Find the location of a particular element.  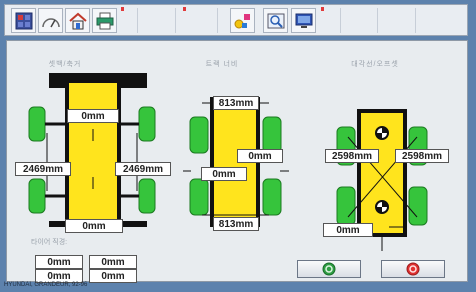

left-bottom-setback: 0mm is located at coordinates (94, 226).